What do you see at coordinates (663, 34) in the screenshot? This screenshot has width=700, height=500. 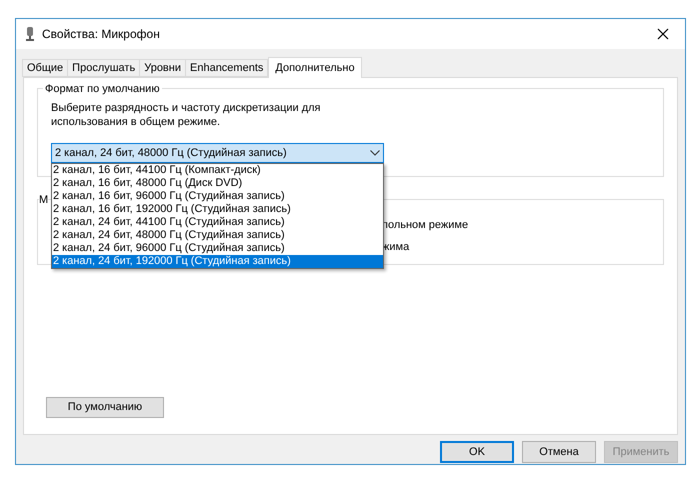 I see `close-icon` at bounding box center [663, 34].